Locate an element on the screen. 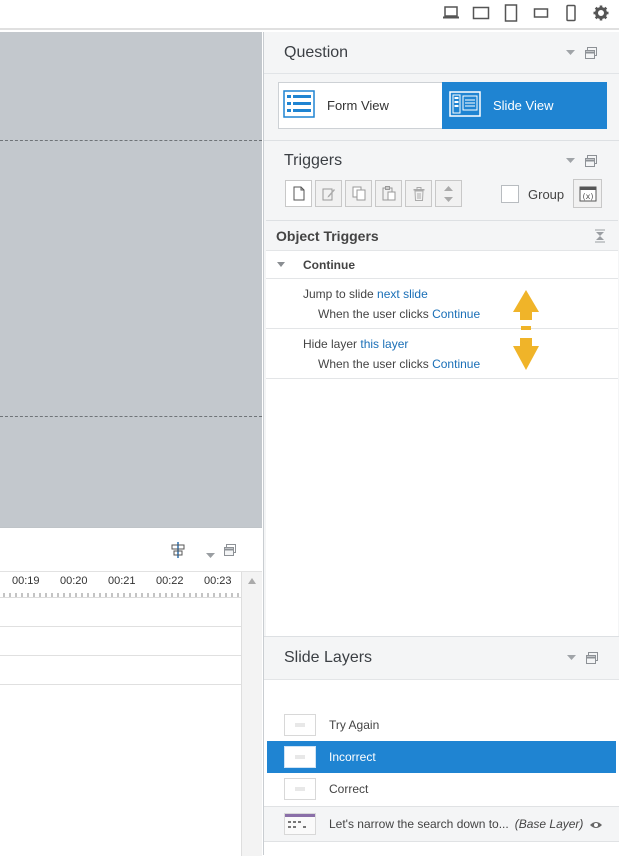 The height and width of the screenshot is (856, 619). trigger-object-name: Continue is located at coordinates (329, 265).